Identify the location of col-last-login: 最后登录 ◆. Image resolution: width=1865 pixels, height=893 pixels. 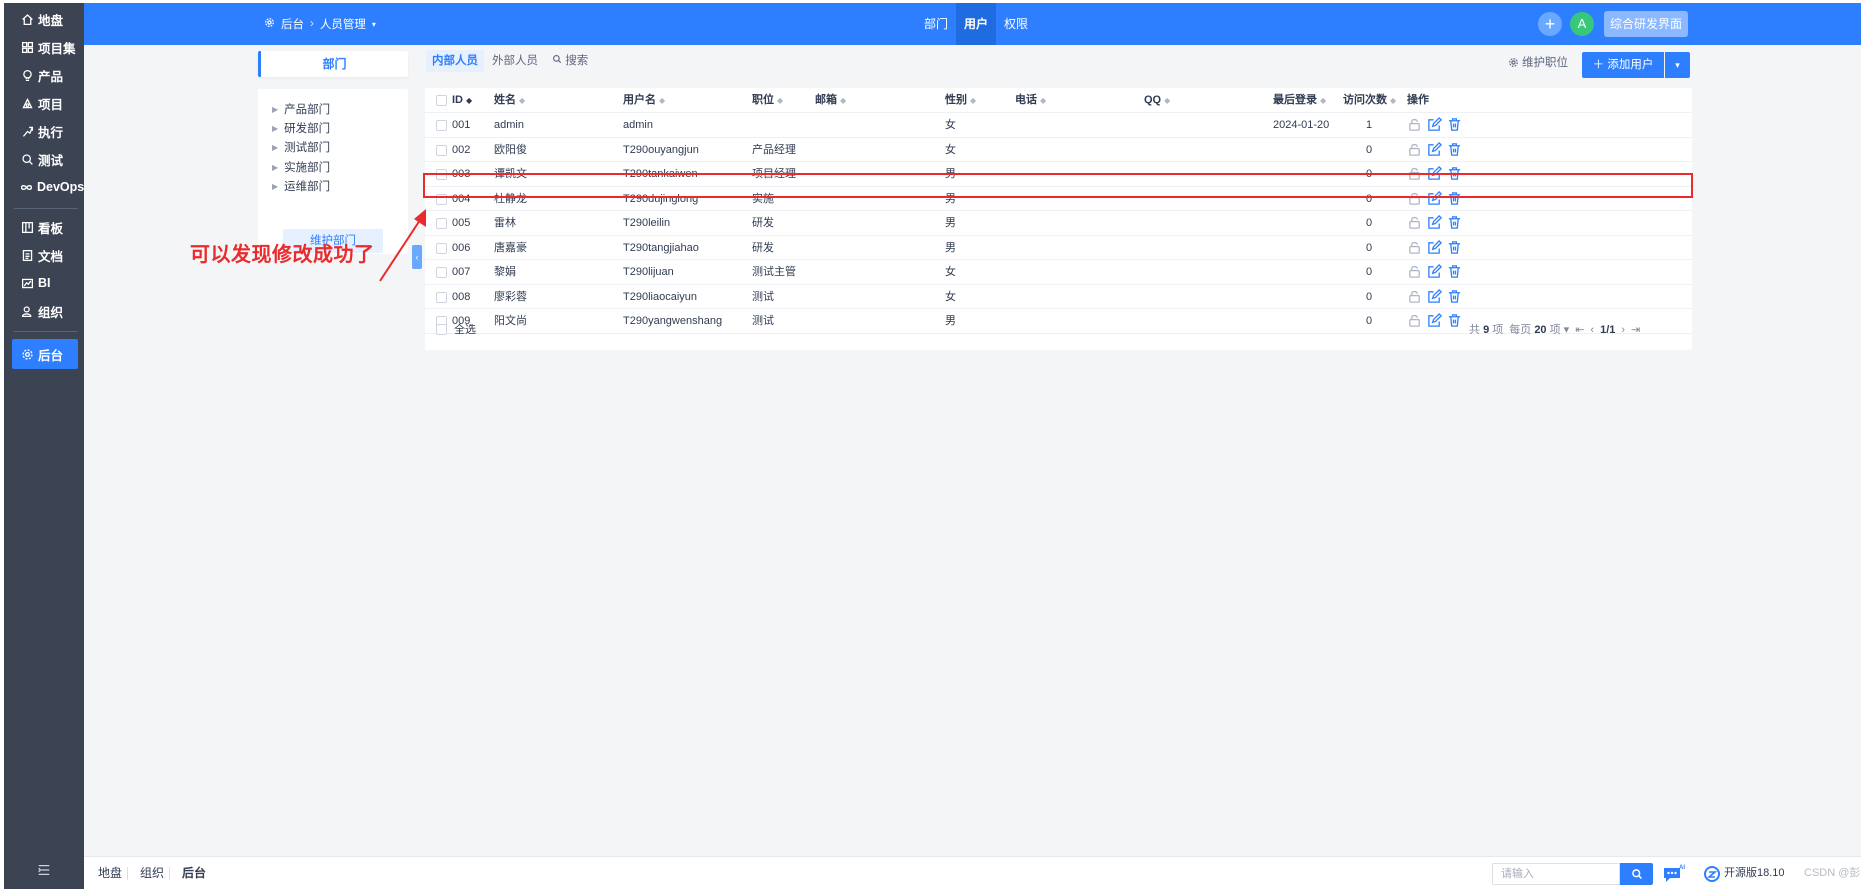
(1299, 100).